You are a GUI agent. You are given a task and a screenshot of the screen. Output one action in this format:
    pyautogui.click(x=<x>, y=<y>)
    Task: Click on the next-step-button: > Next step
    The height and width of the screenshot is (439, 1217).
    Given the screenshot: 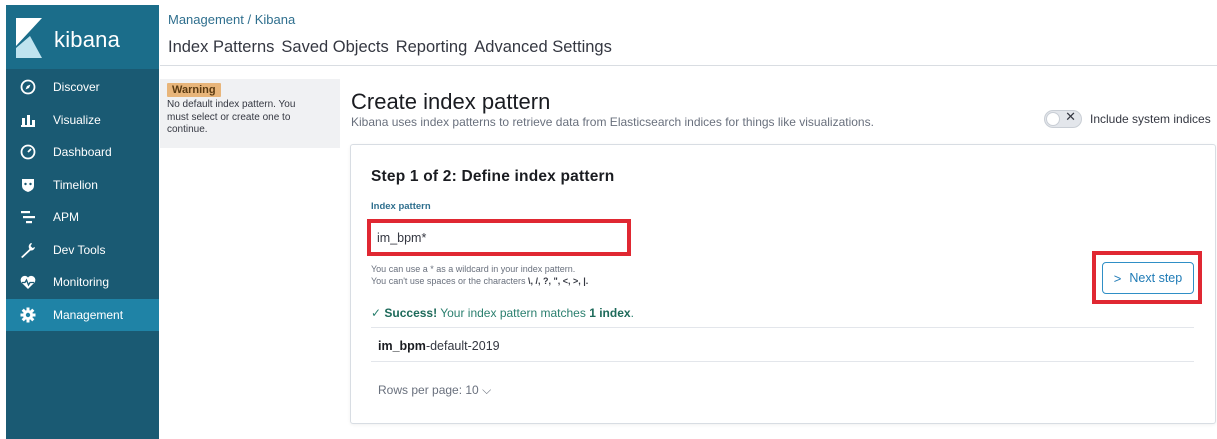 What is the action you would take?
    pyautogui.click(x=1148, y=278)
    